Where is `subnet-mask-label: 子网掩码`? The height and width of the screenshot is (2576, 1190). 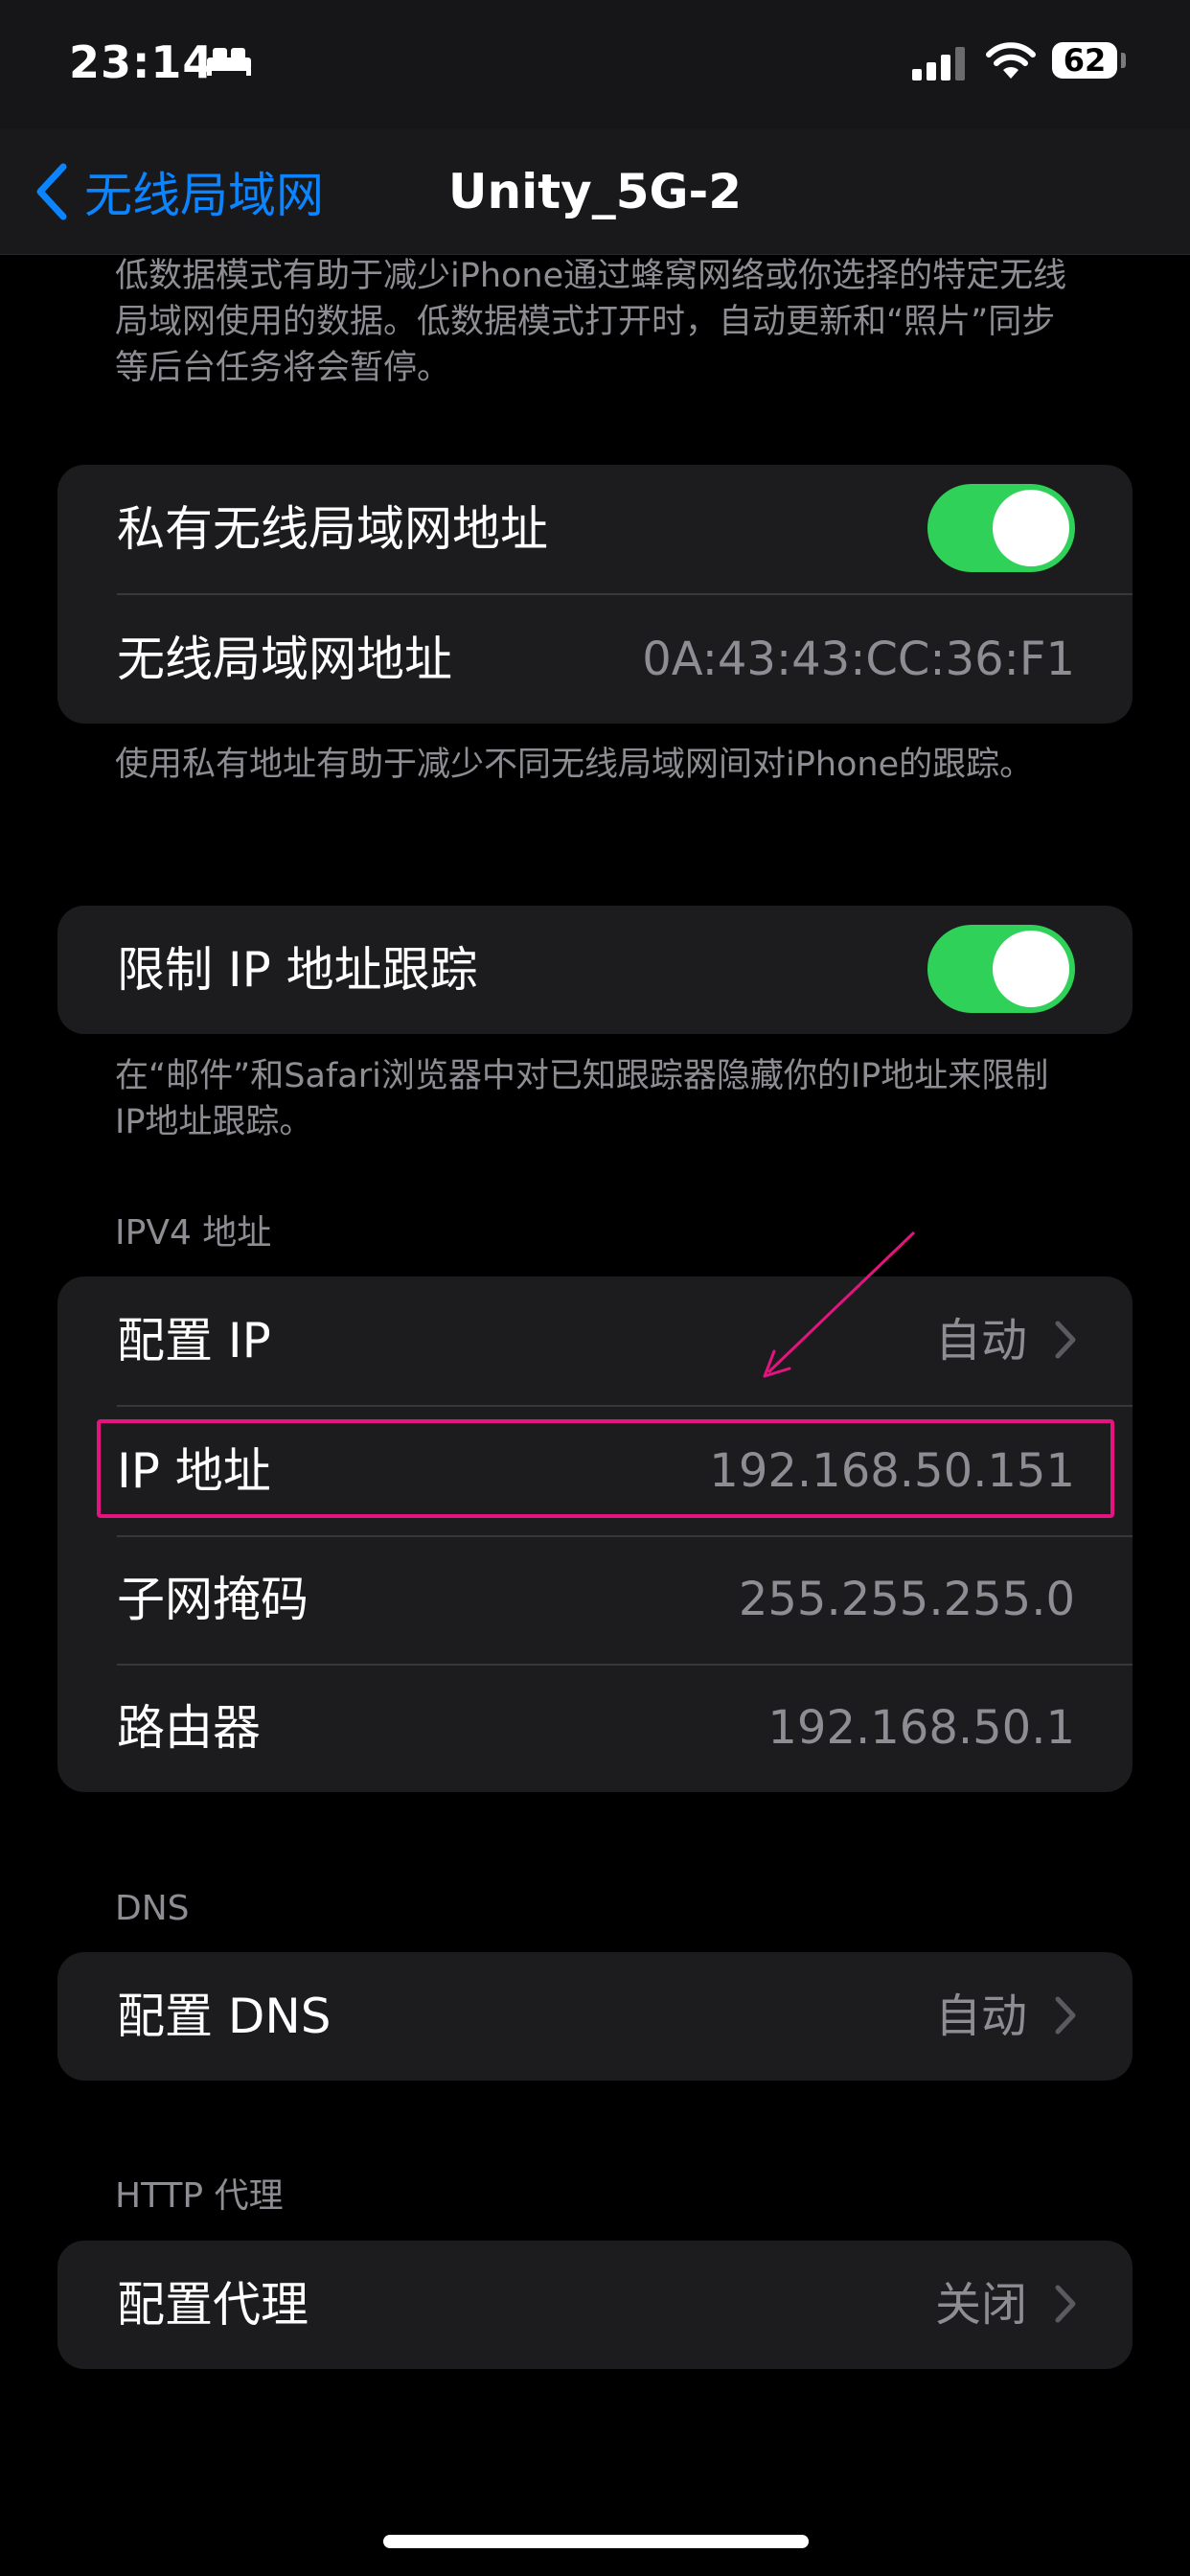
subnet-mask-label: 子网掩码 is located at coordinates (213, 1599).